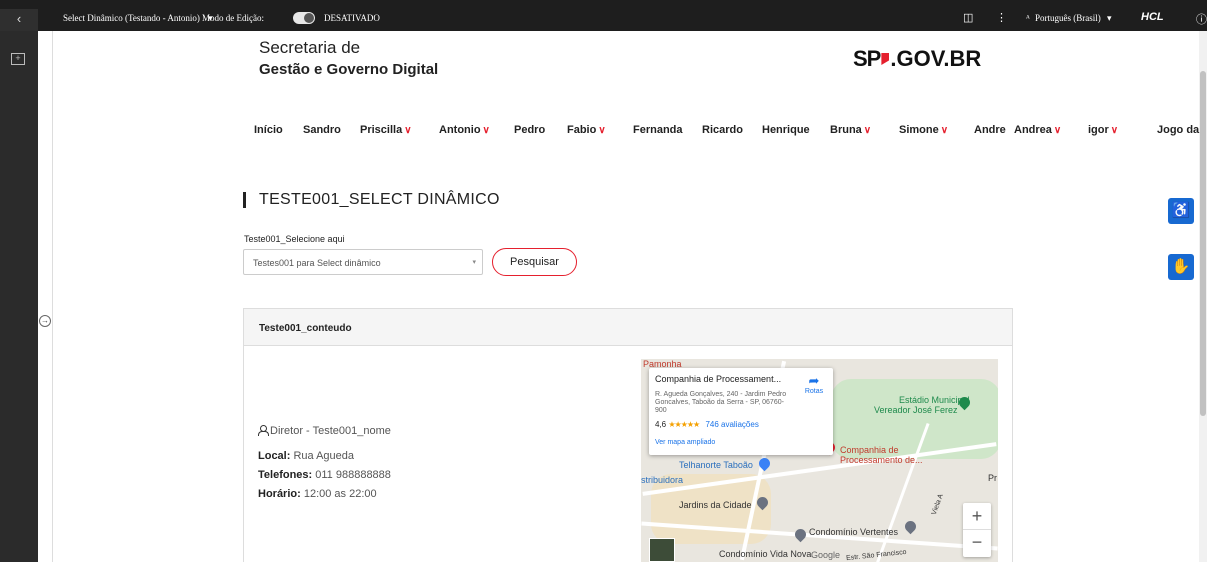  What do you see at coordinates (936, 58) in the screenshot?
I see `logo-gov-br: .GOV.BR` at bounding box center [936, 58].